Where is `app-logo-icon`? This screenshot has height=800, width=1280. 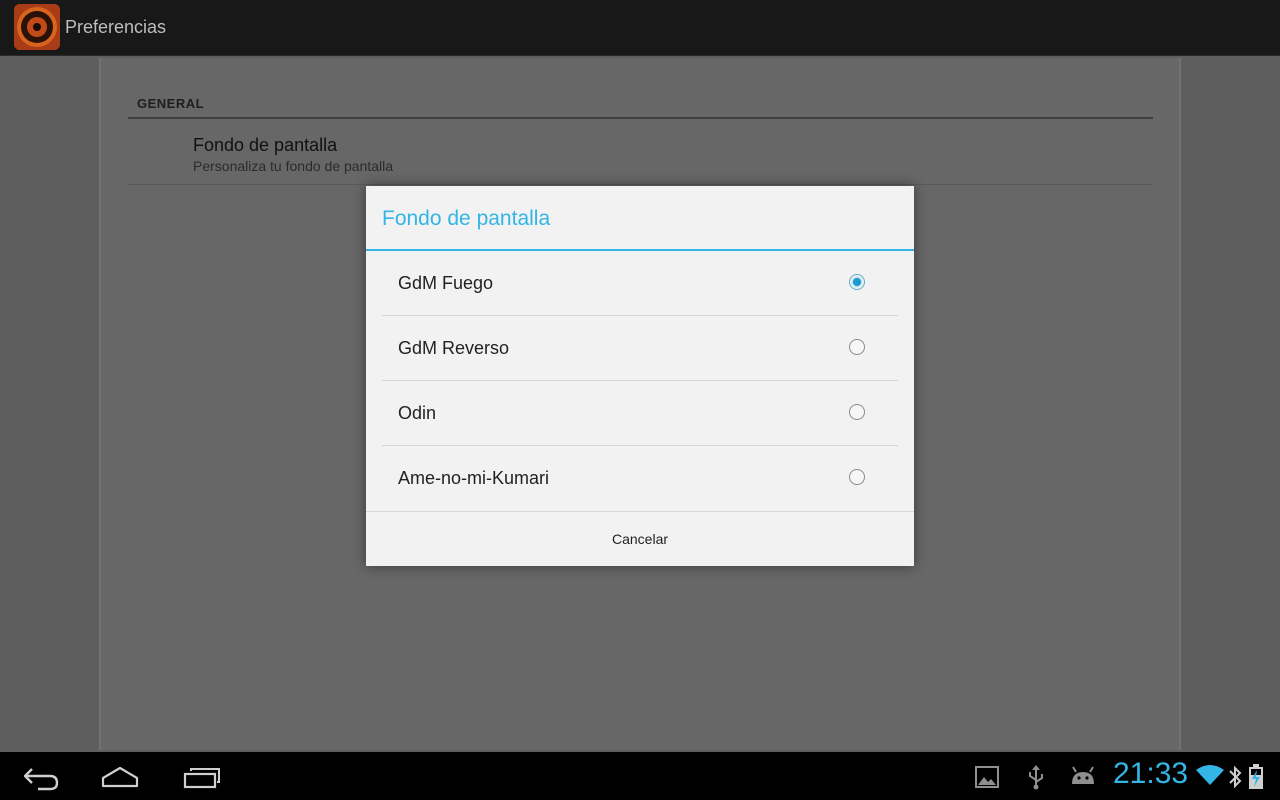
app-logo-icon is located at coordinates (37, 27).